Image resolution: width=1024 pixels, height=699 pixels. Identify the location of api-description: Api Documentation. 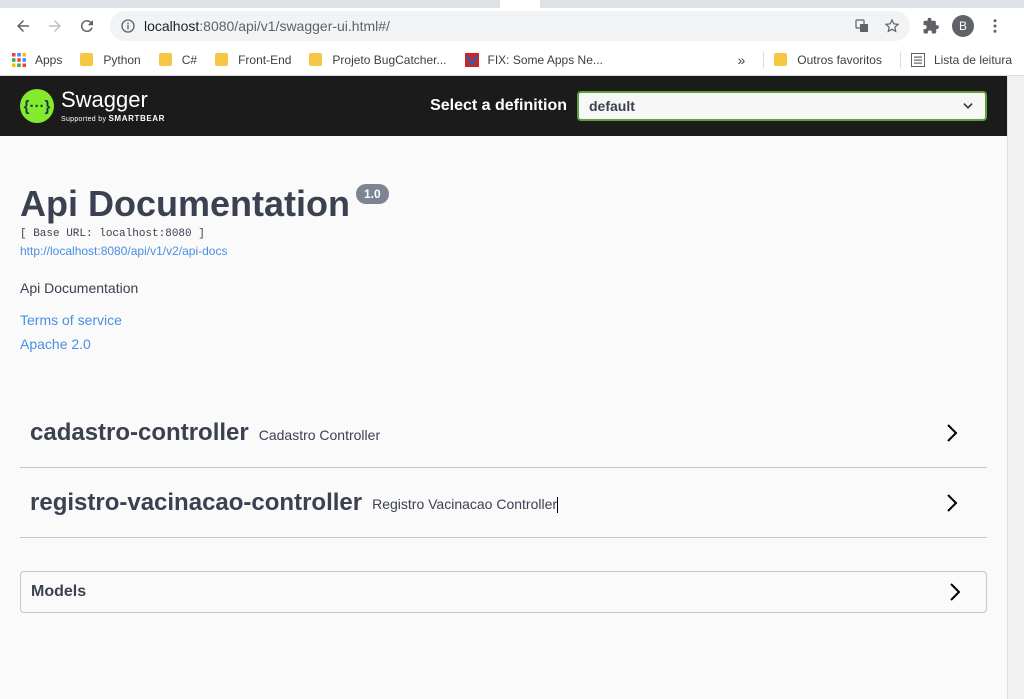
(79, 288).